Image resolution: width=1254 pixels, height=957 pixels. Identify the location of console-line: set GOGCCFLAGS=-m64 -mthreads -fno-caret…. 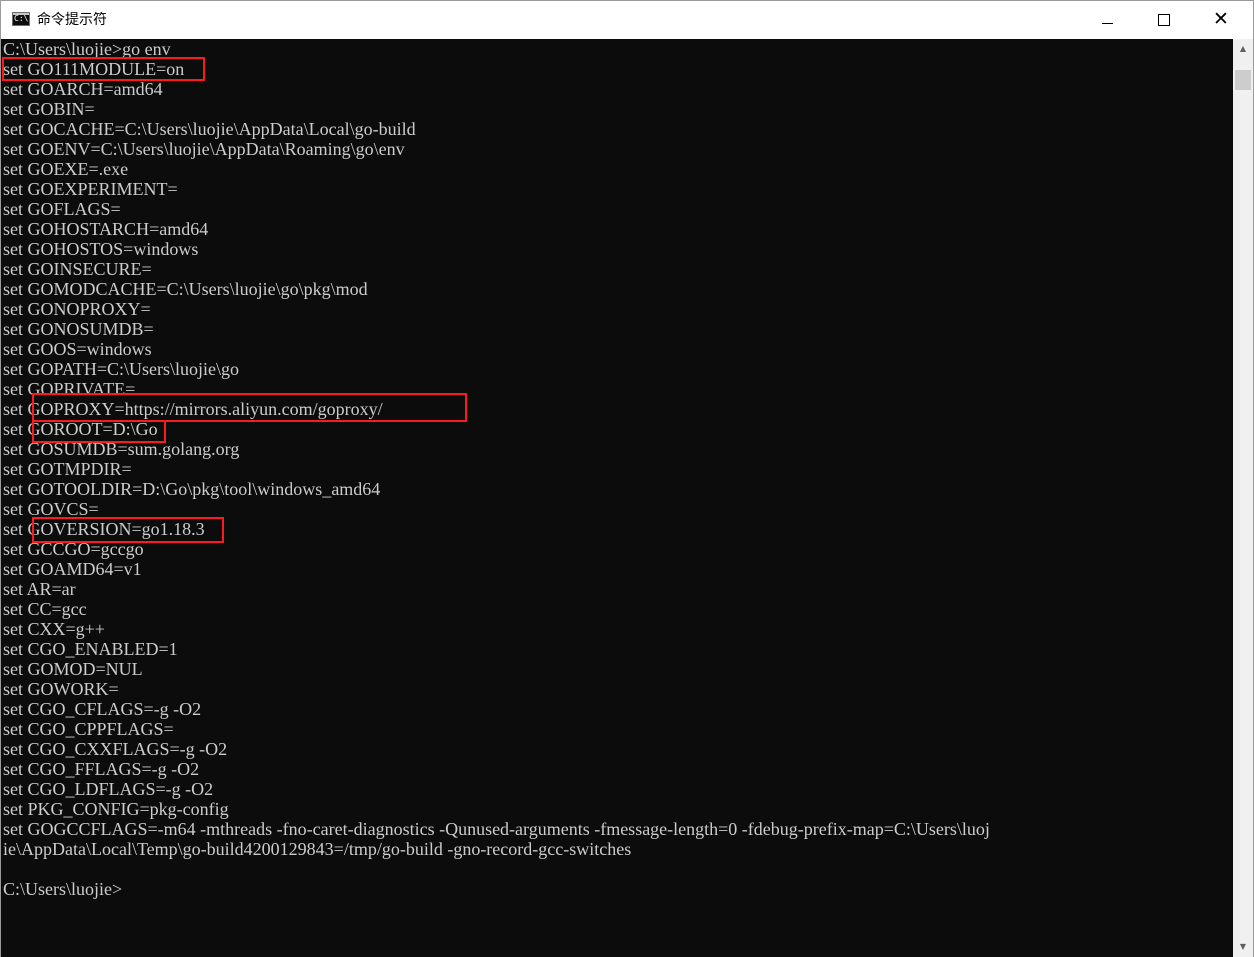
(496, 829).